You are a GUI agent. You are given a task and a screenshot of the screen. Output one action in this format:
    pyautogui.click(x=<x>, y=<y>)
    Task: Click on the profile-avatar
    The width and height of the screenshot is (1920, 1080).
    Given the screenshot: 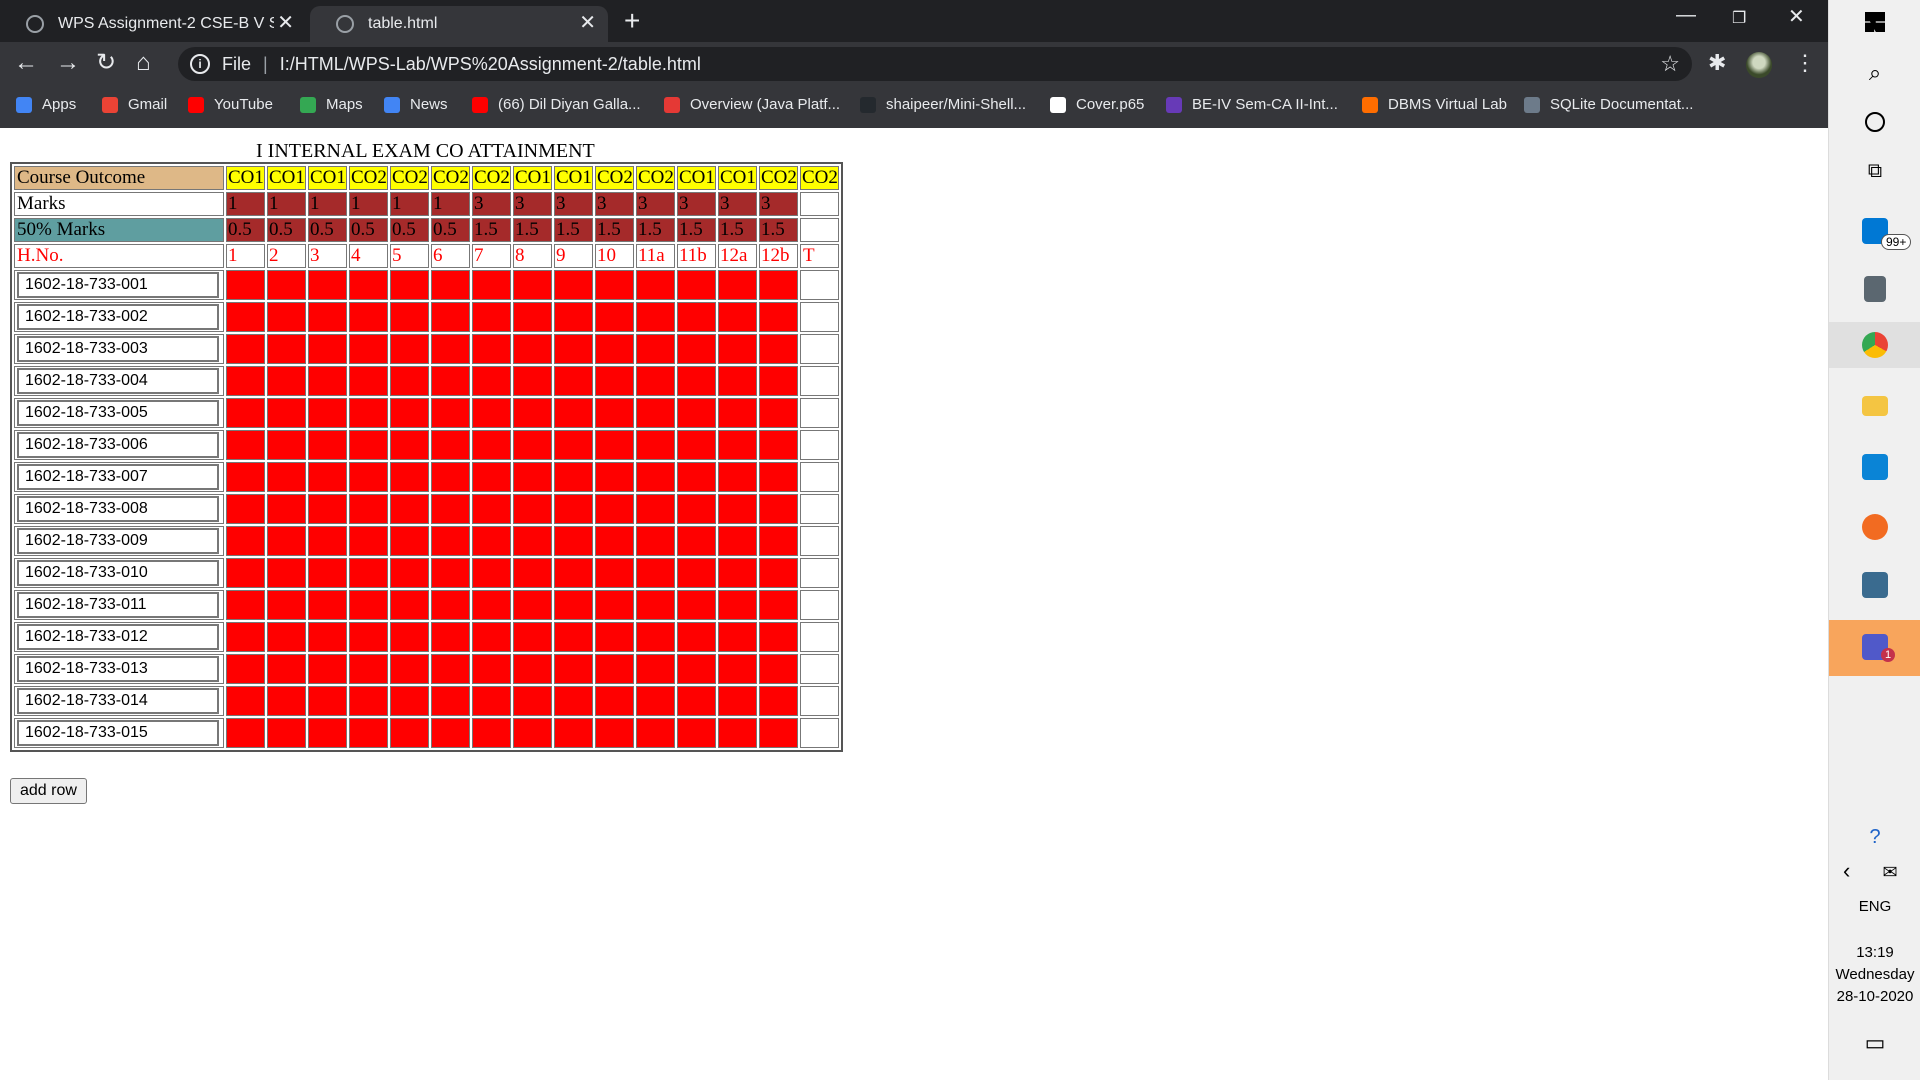 What is the action you would take?
    pyautogui.click(x=1759, y=65)
    